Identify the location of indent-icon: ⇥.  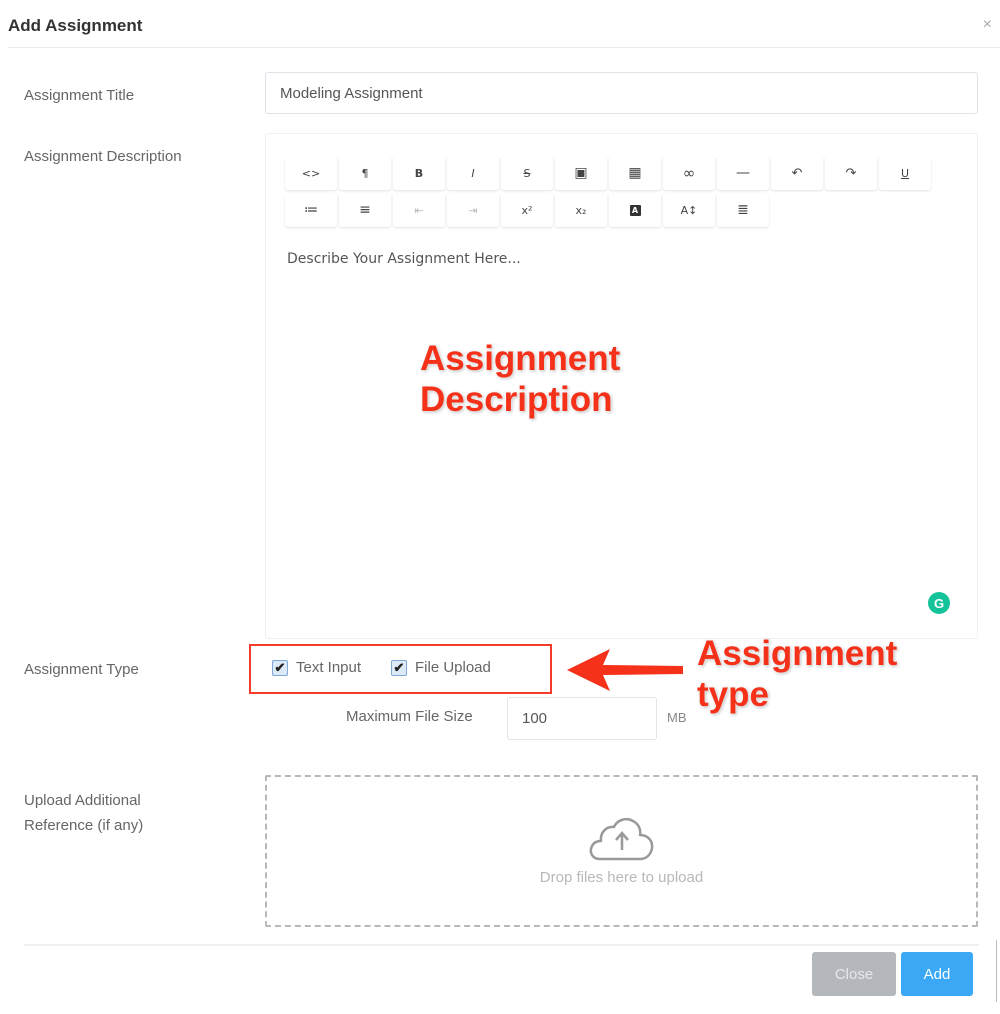
(473, 210).